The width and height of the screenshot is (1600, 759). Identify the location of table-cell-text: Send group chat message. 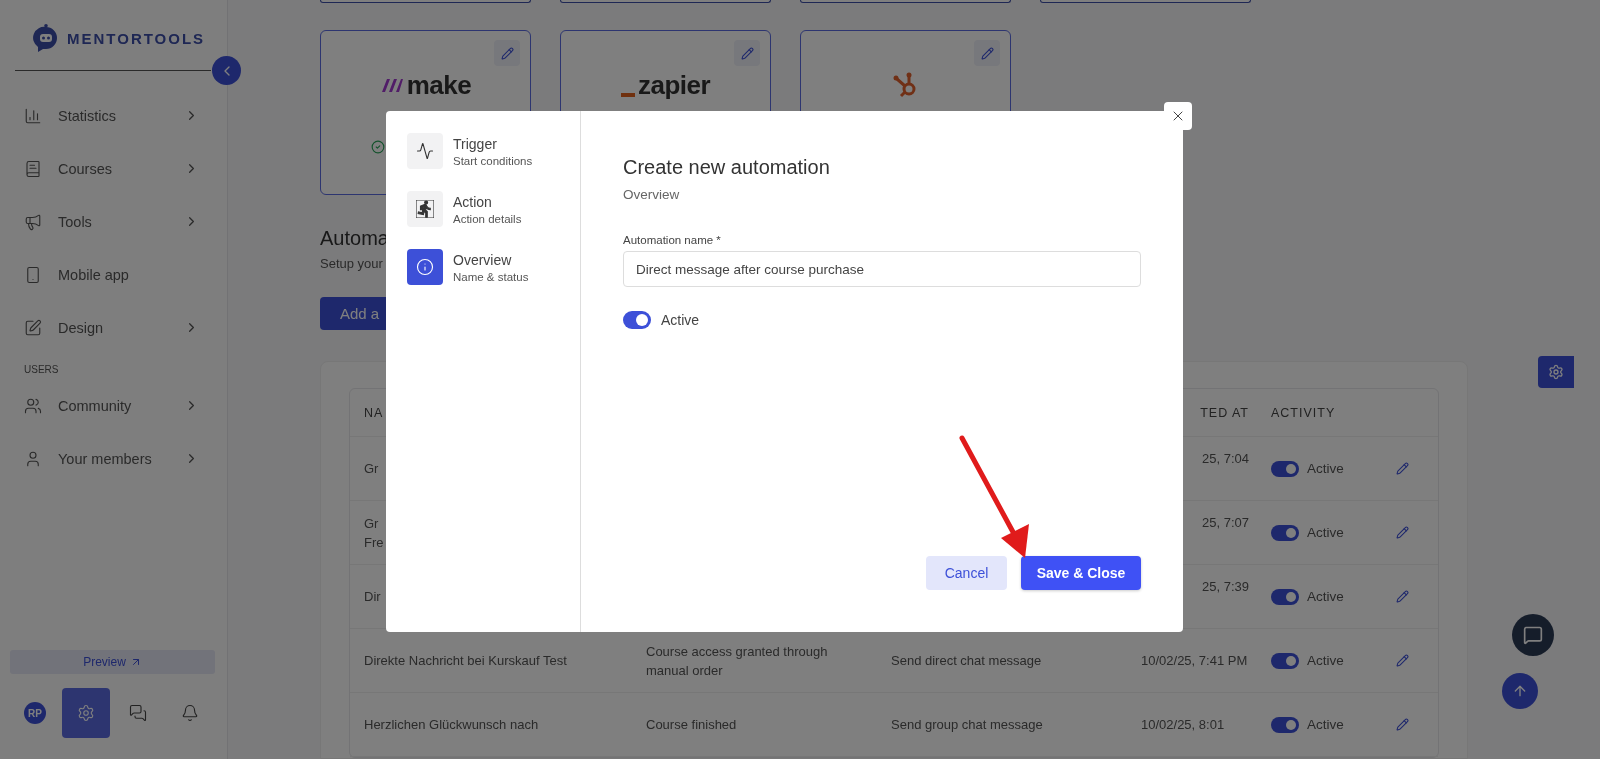
(967, 725).